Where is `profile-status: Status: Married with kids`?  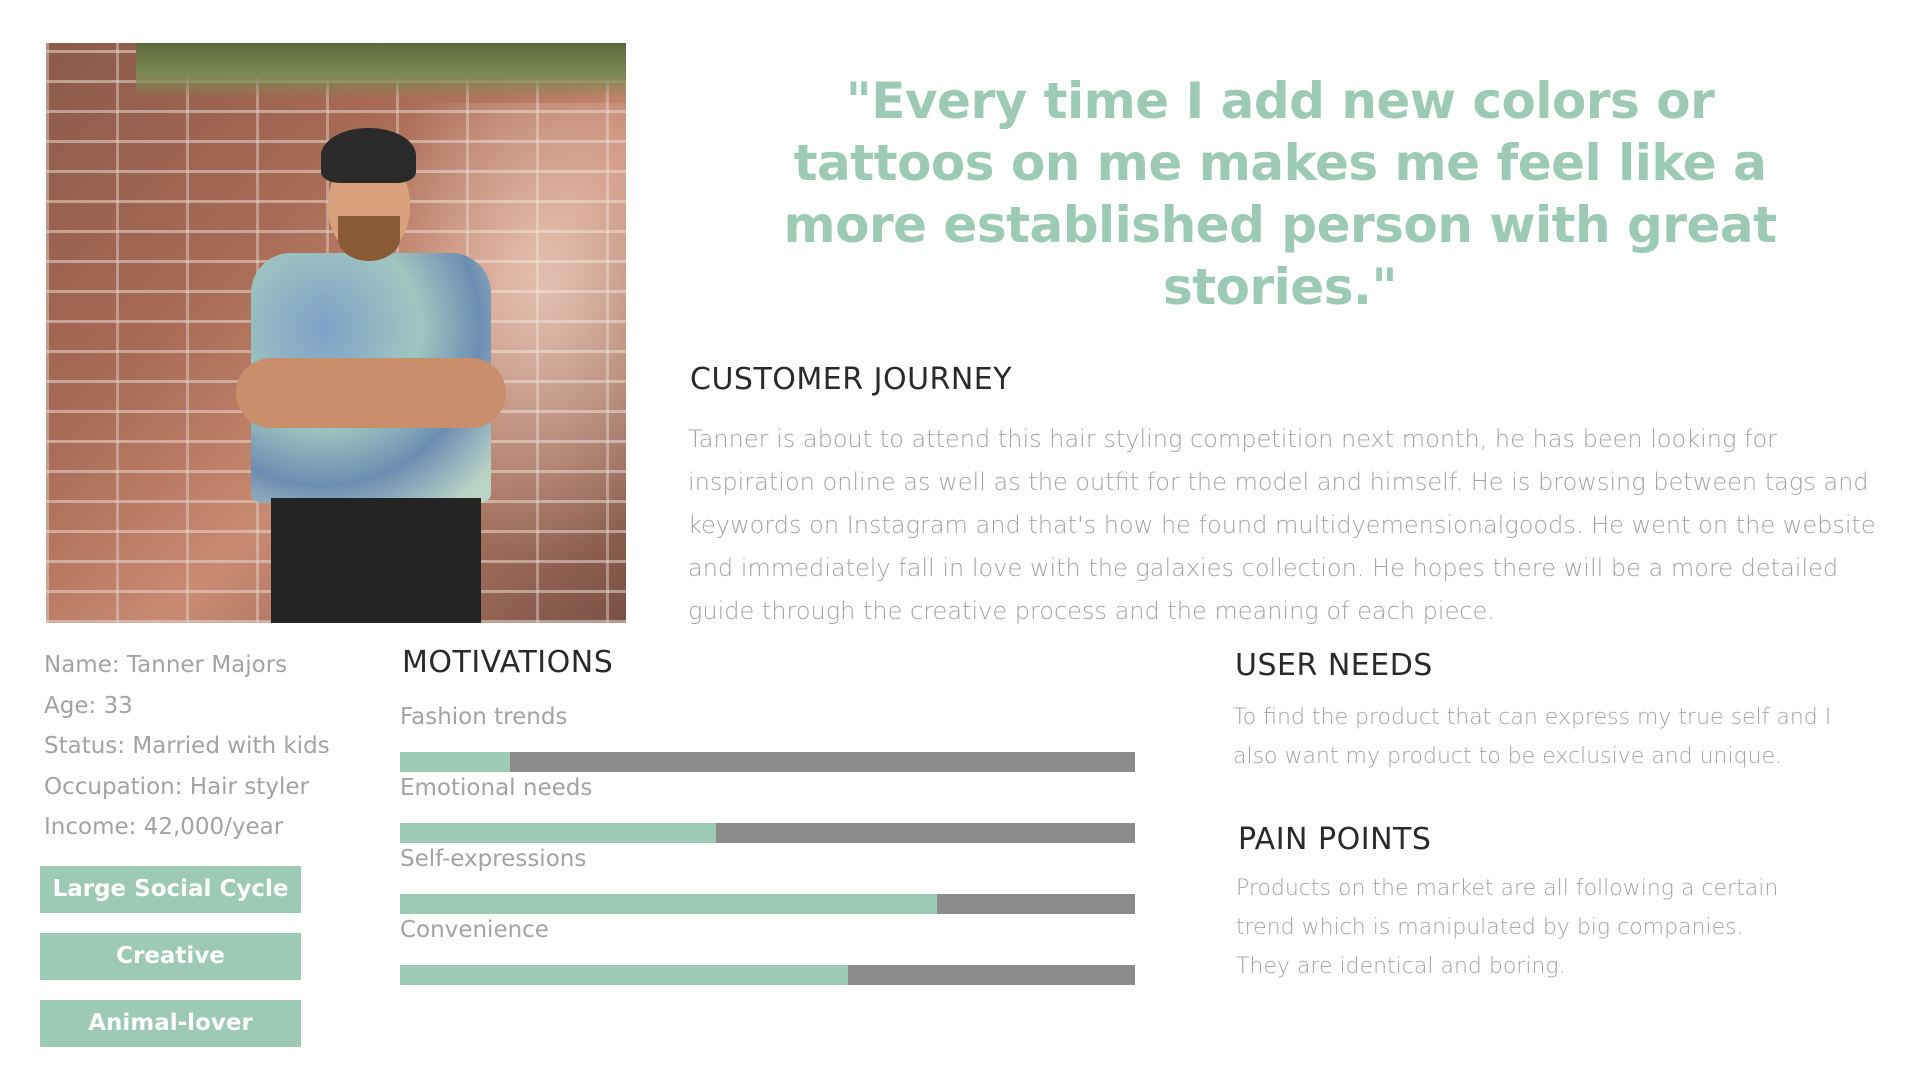 profile-status: Status: Married with kids is located at coordinates (187, 746).